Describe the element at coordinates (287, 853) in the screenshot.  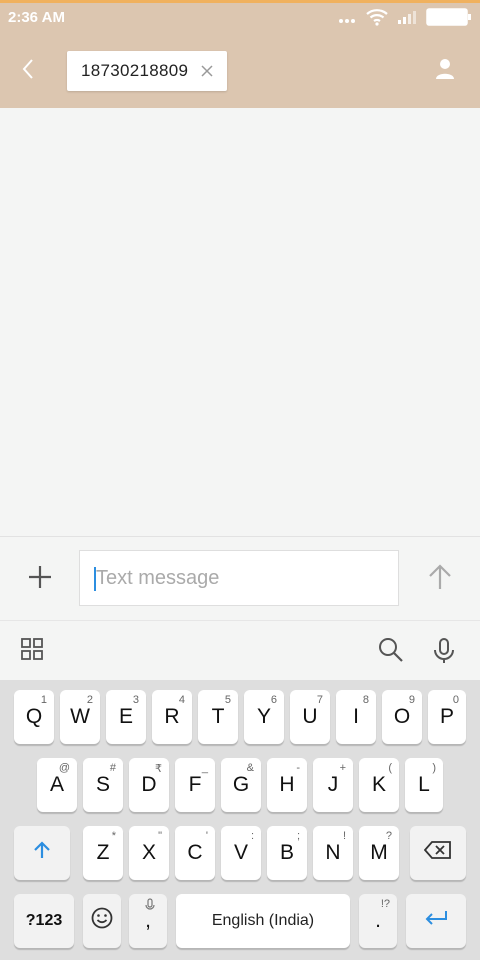
I see `key-b: ; B` at that location.